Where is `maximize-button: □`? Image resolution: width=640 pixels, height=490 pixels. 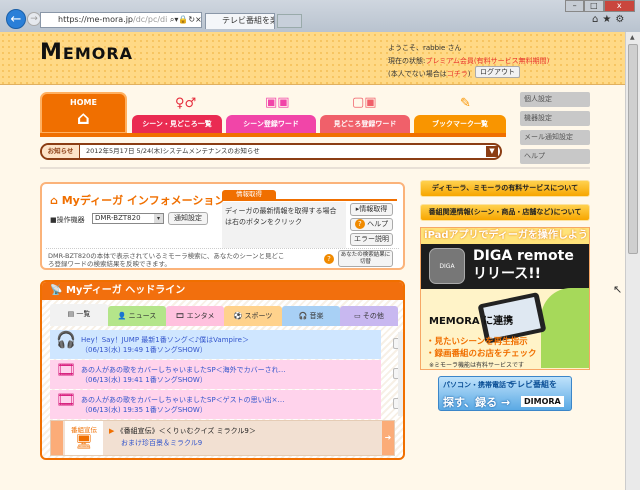
maximize-button: □ is located at coordinates (594, 6).